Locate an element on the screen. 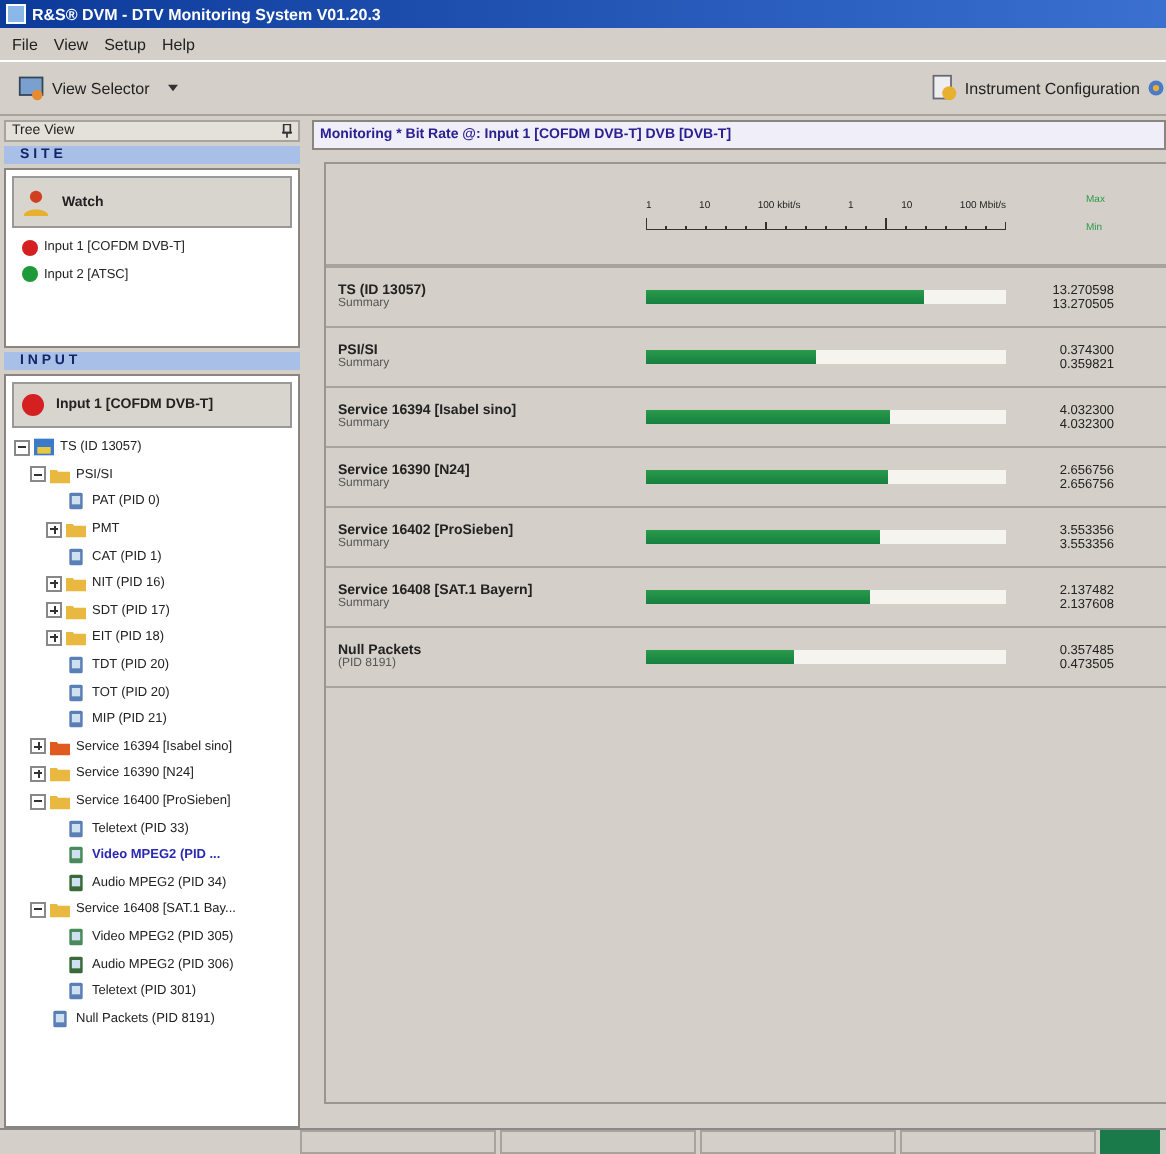  window-title: R&S® DVM - DTV Monitoring System V01.20.3 is located at coordinates (206, 14).